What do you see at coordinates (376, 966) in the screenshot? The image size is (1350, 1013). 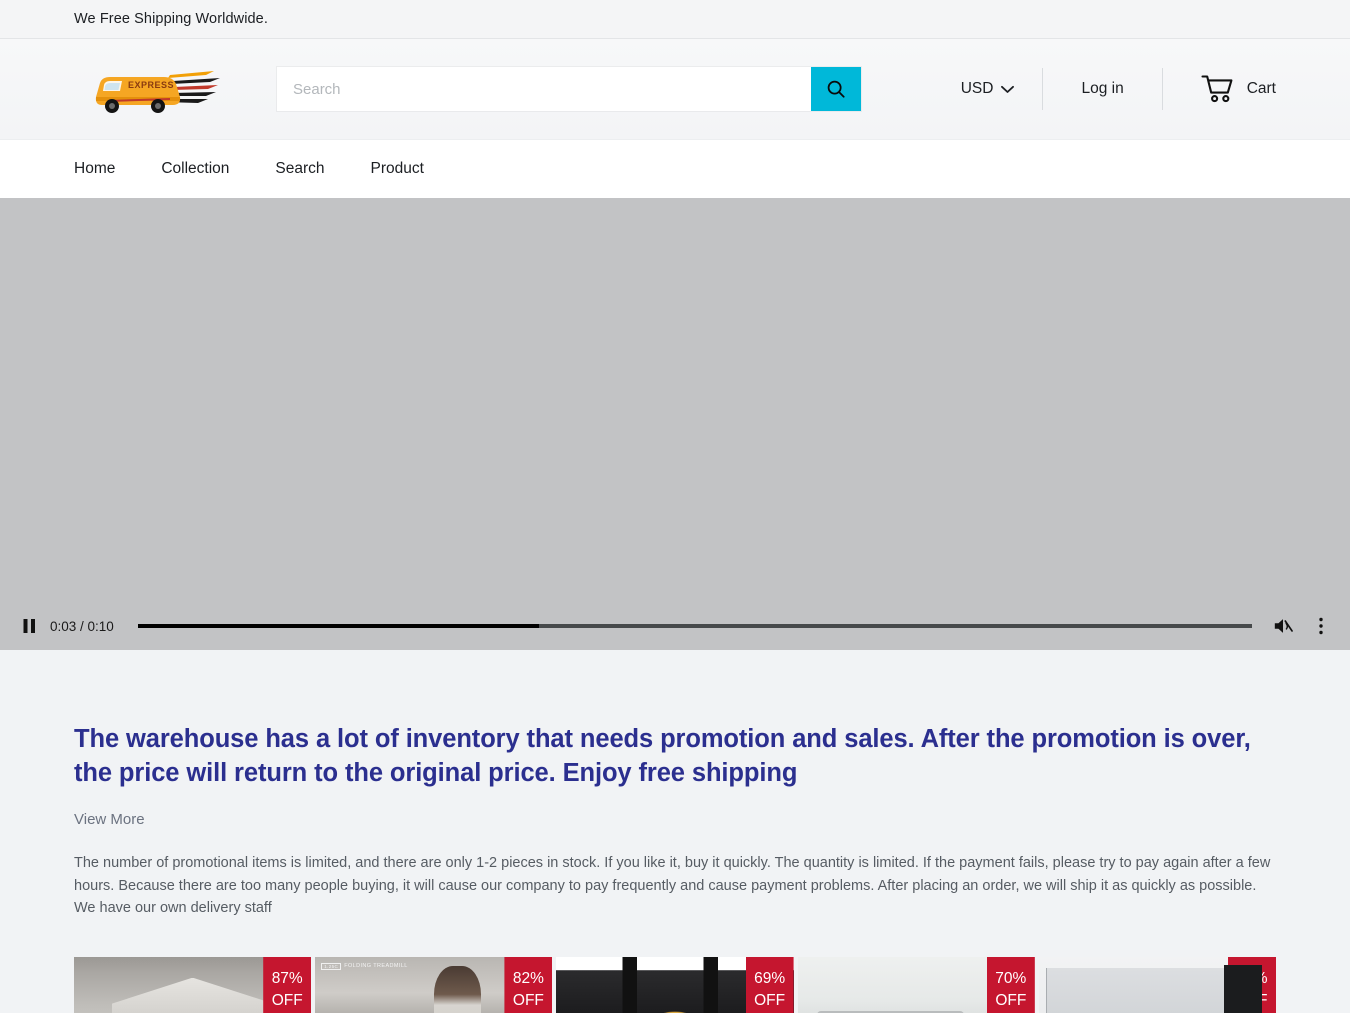 I see `product-overlay-text: FOLDING TREADMILL` at bounding box center [376, 966].